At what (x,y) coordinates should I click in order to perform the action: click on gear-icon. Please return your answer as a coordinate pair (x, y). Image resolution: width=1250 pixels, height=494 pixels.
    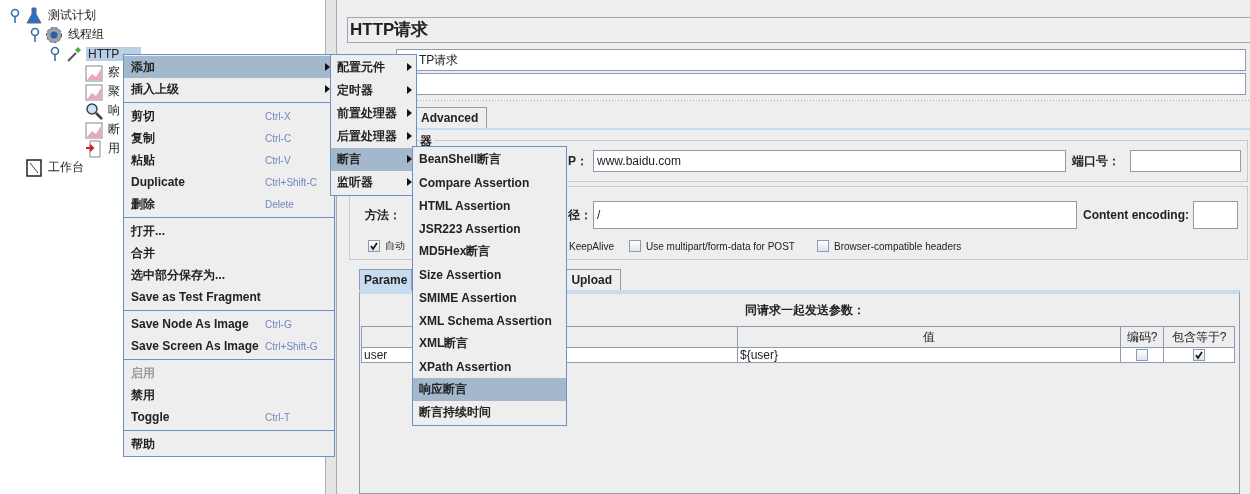
    Looking at the image, I should click on (54, 34).